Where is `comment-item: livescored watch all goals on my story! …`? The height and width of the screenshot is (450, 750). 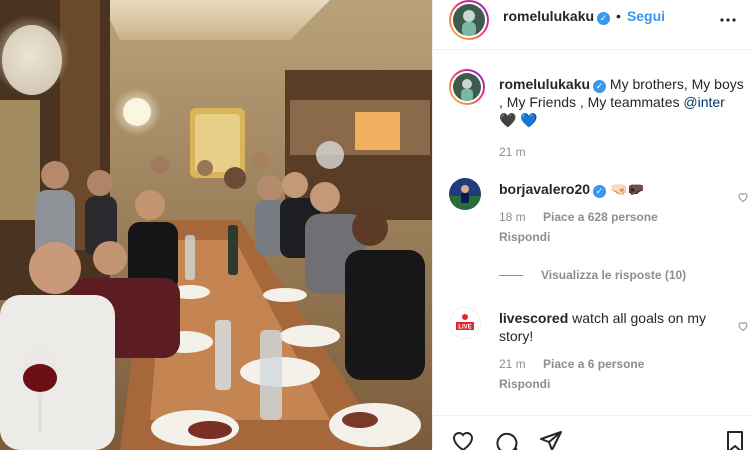
comment-item: livescored watch all goals on my story! … is located at coordinates (614, 350).